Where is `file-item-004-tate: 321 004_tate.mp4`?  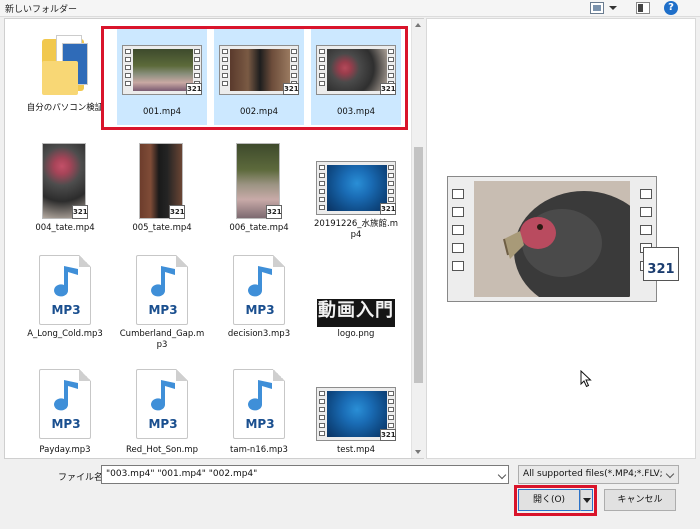 file-item-004-tate: 321 004_tate.mp4 is located at coordinates (65, 188).